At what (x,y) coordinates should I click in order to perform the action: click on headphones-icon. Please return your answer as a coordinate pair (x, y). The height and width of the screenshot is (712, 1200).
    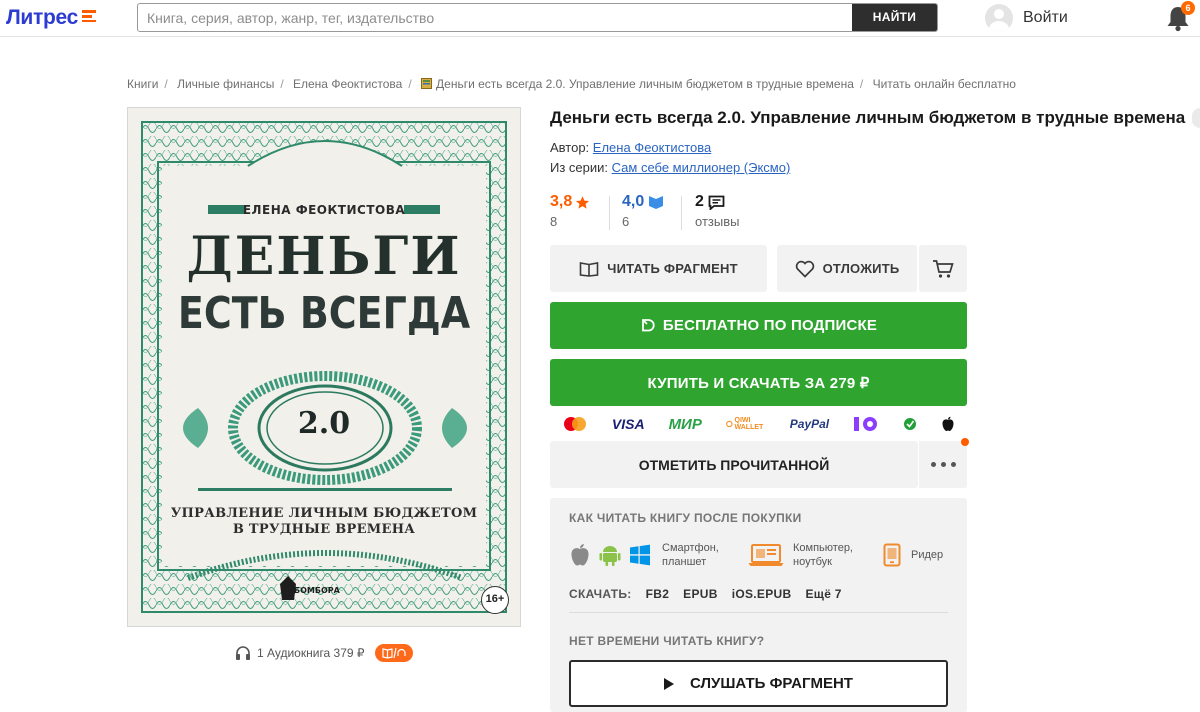
    Looking at the image, I should click on (243, 653).